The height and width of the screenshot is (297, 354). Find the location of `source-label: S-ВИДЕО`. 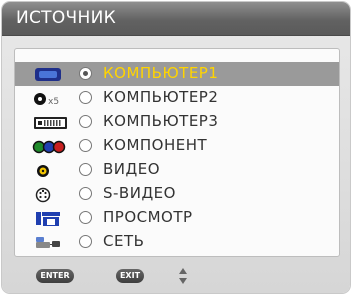

source-label: S-ВИДЕО is located at coordinates (139, 193).